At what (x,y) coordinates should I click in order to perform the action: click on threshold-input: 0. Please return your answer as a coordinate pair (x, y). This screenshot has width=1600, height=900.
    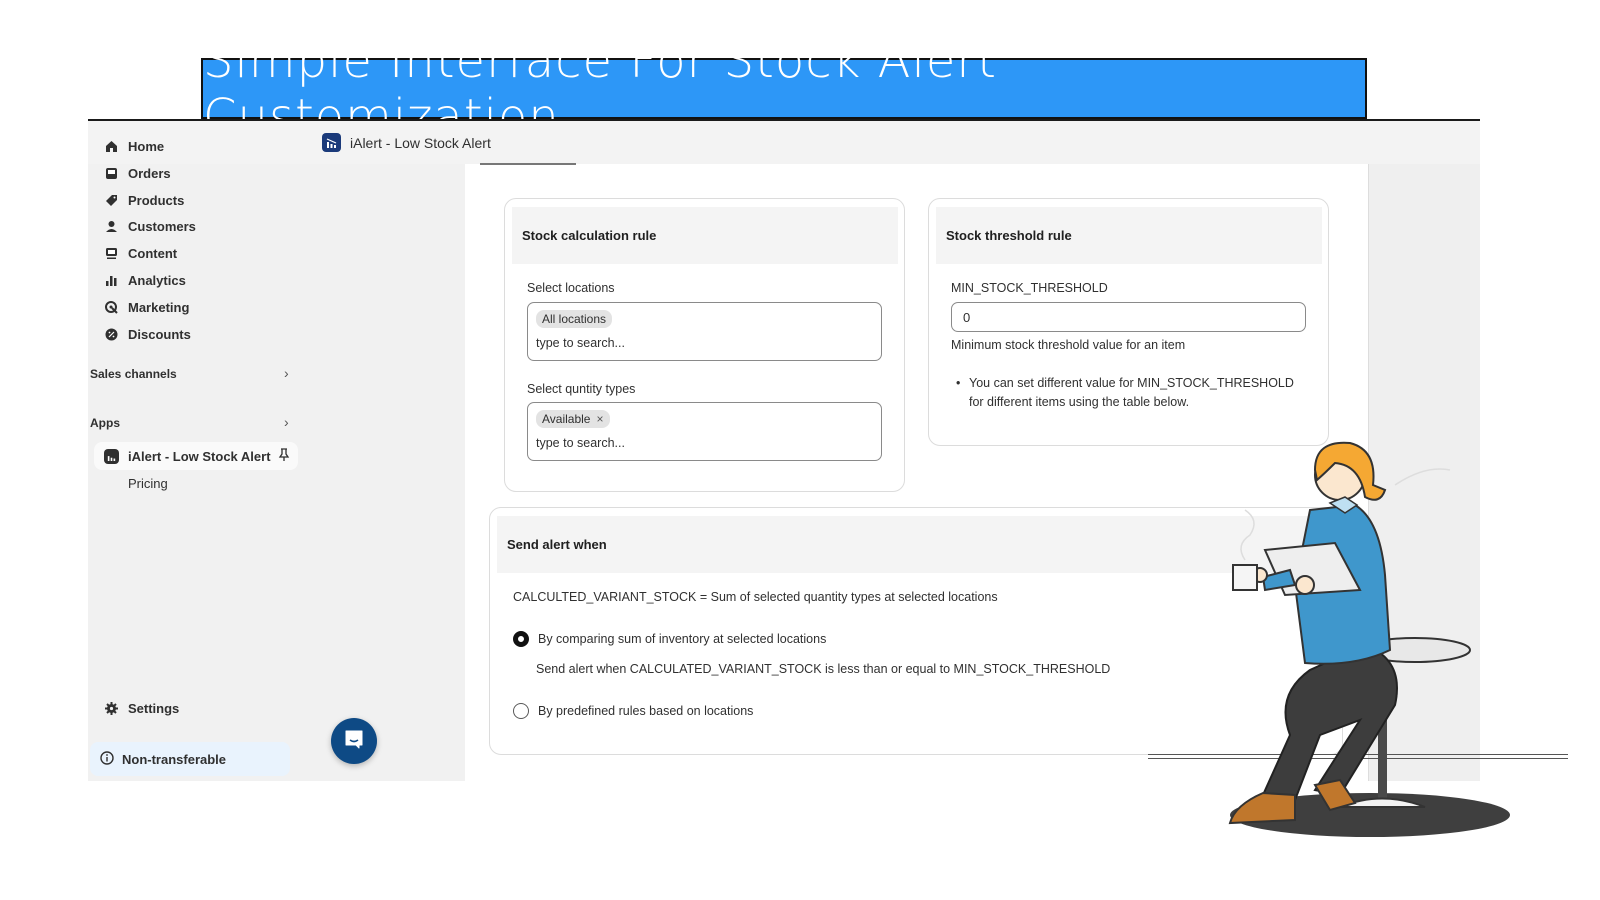
    Looking at the image, I should click on (1128, 317).